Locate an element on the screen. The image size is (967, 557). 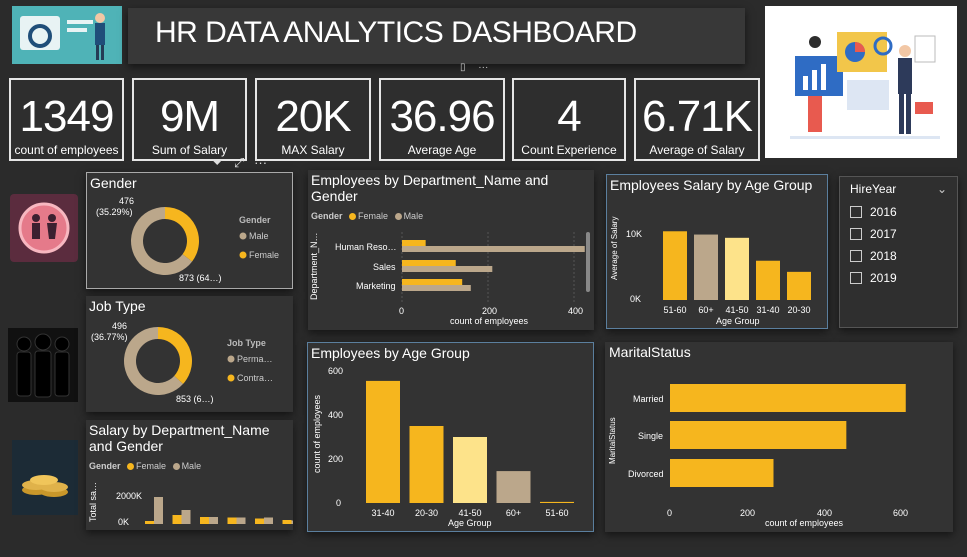
visual-header-icons: ⏷ ⤢ ··· is located at coordinates (252, 163).